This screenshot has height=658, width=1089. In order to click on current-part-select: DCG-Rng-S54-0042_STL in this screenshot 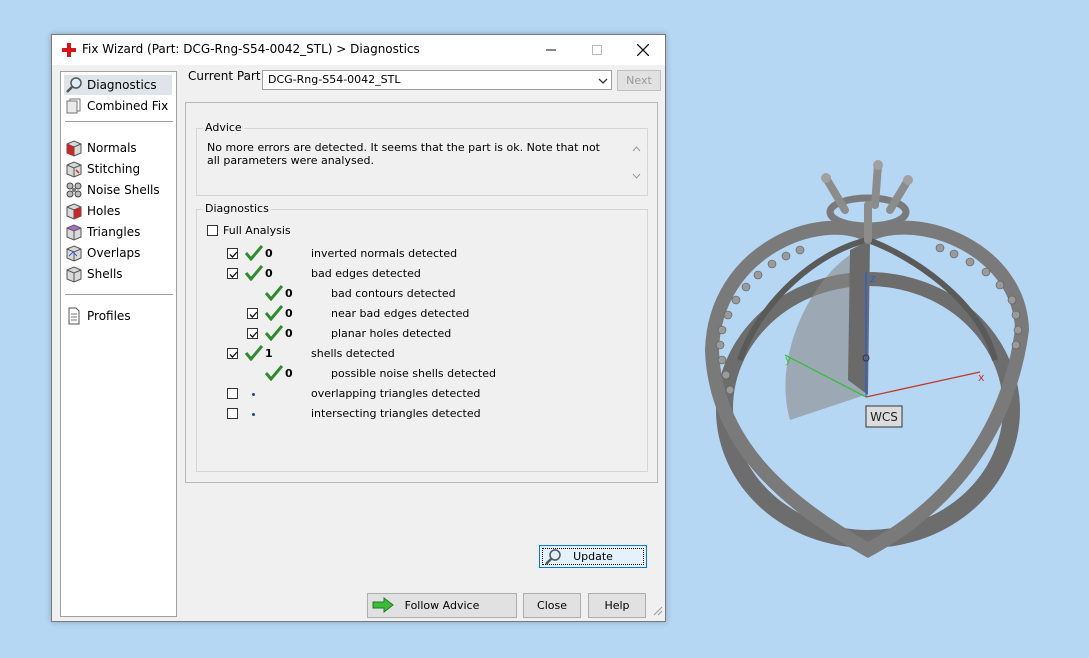, I will do `click(437, 80)`.